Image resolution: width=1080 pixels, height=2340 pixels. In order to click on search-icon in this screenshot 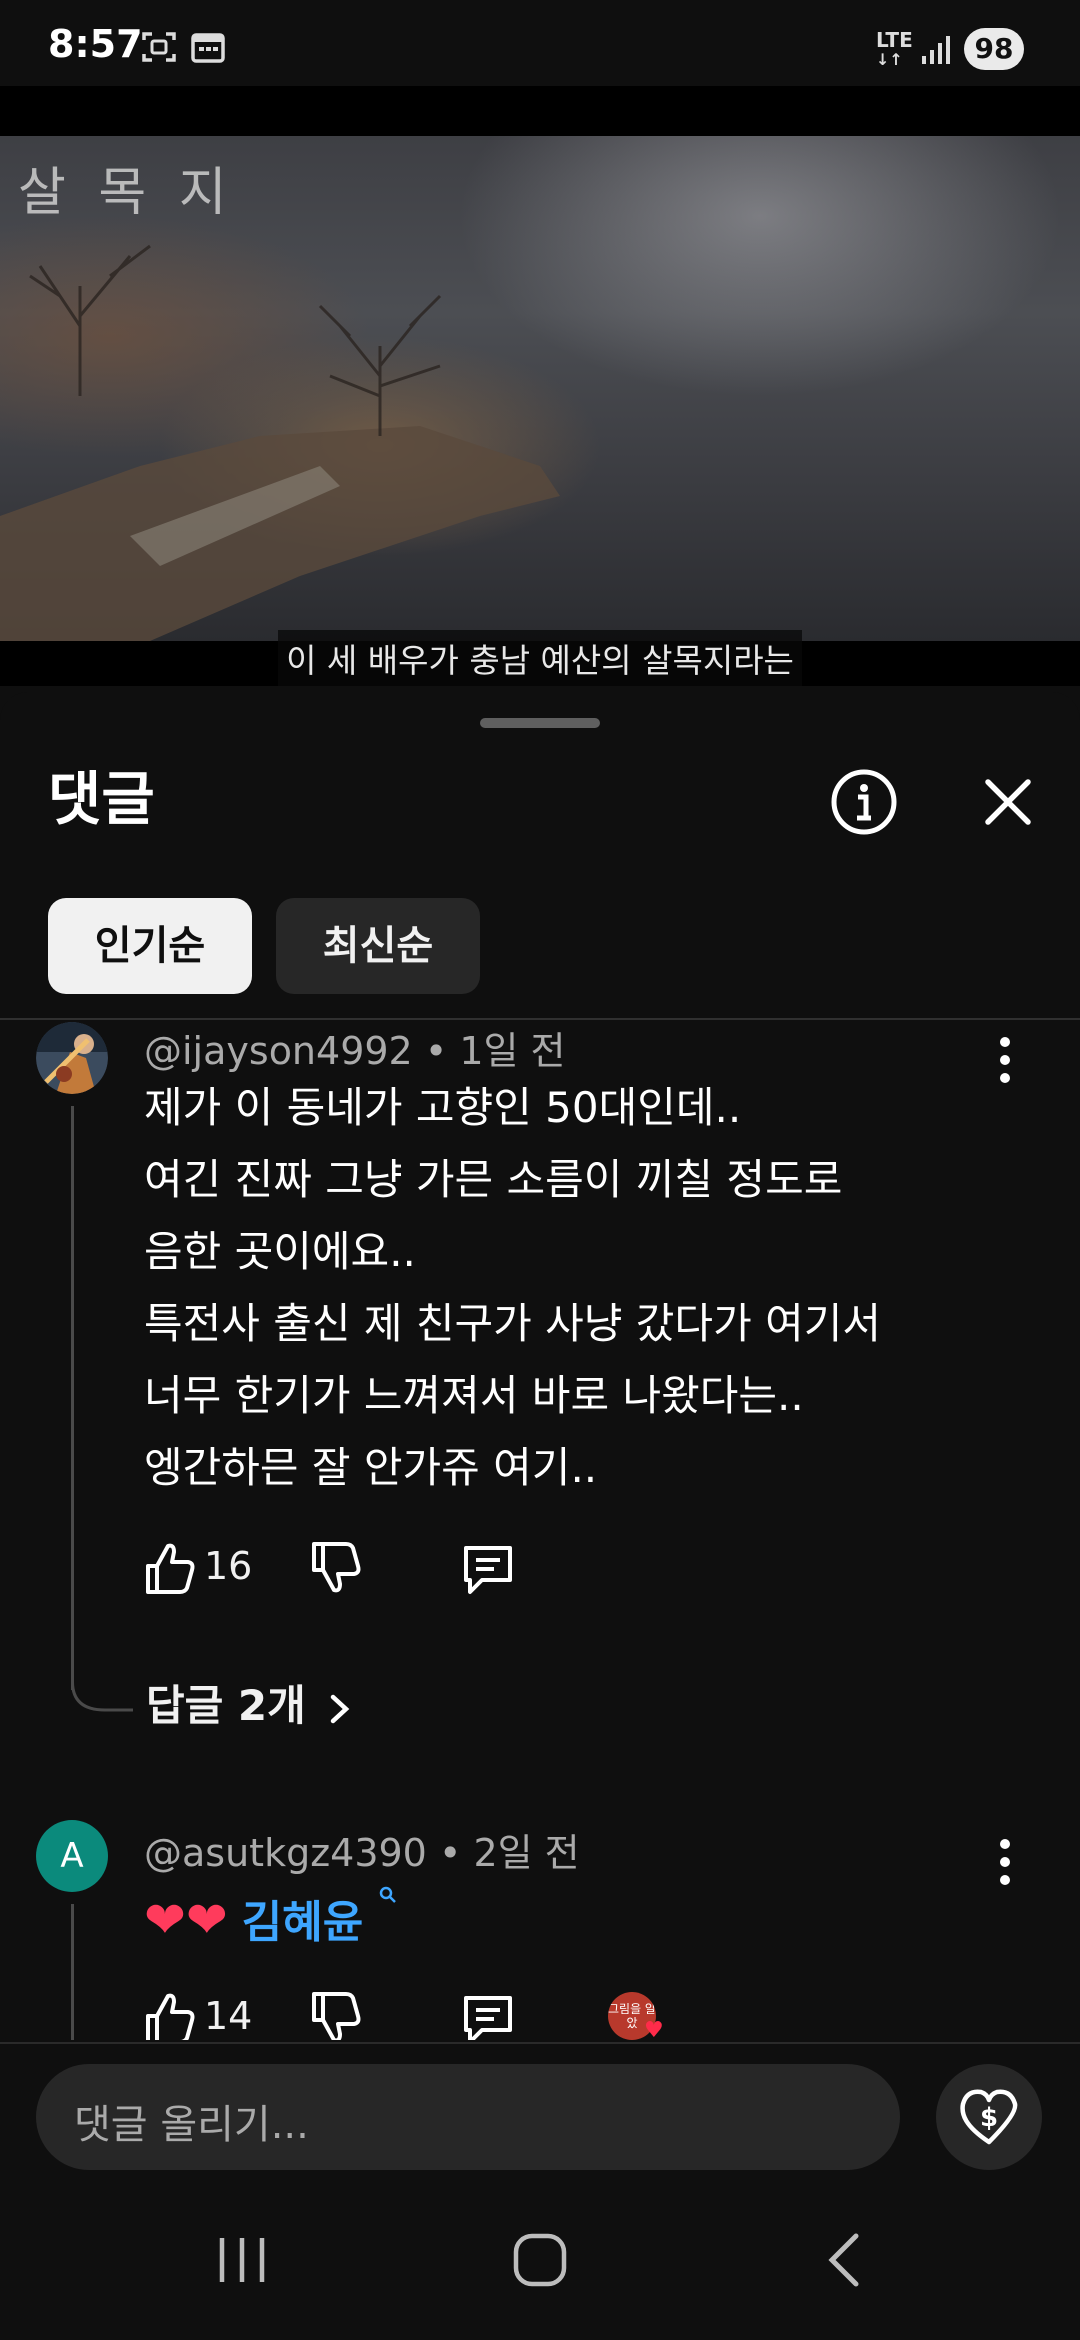, I will do `click(388, 1894)`.